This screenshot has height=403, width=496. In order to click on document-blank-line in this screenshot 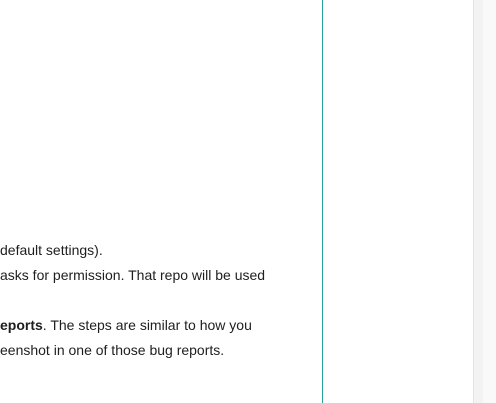, I will do `click(160, 300)`.